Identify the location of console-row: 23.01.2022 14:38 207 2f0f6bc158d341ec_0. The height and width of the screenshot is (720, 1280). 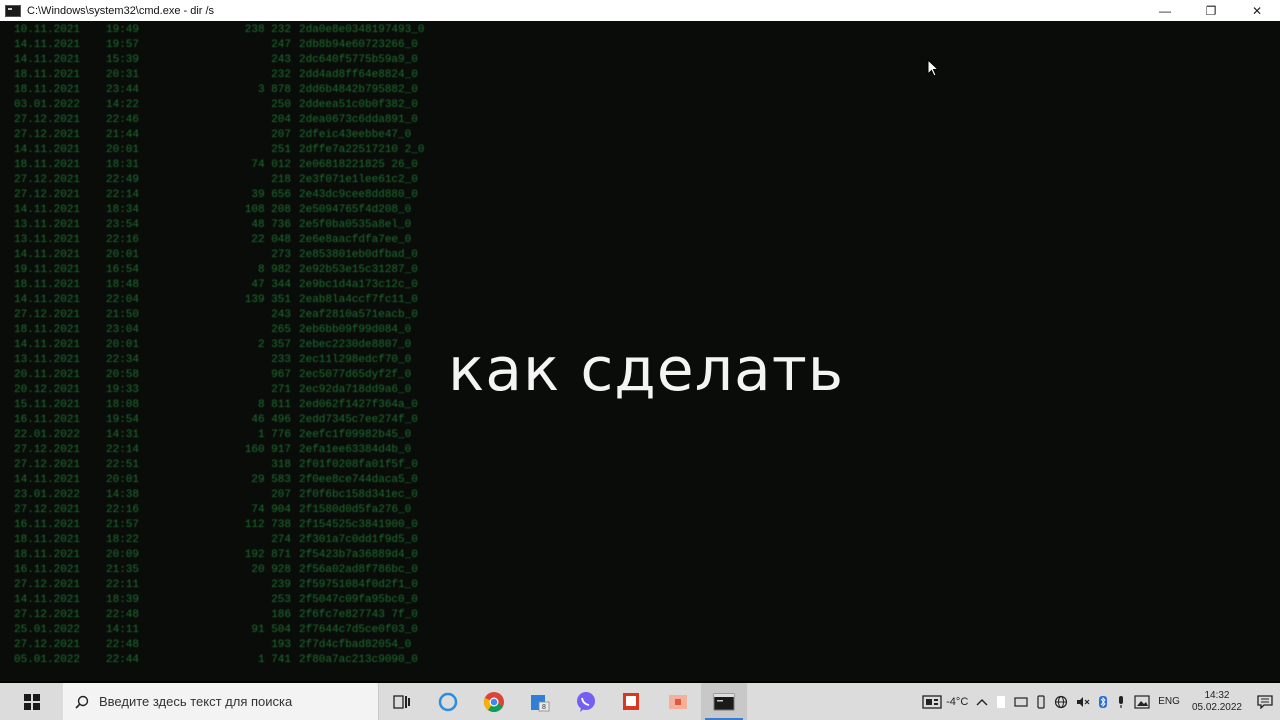
(224, 495).